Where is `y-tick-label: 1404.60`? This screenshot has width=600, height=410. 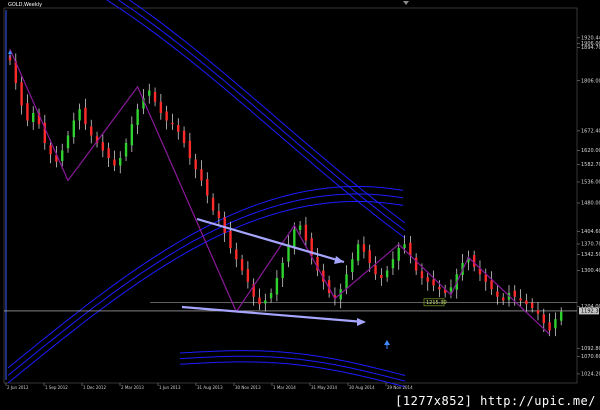 y-tick-label: 1404.60 is located at coordinates (590, 232).